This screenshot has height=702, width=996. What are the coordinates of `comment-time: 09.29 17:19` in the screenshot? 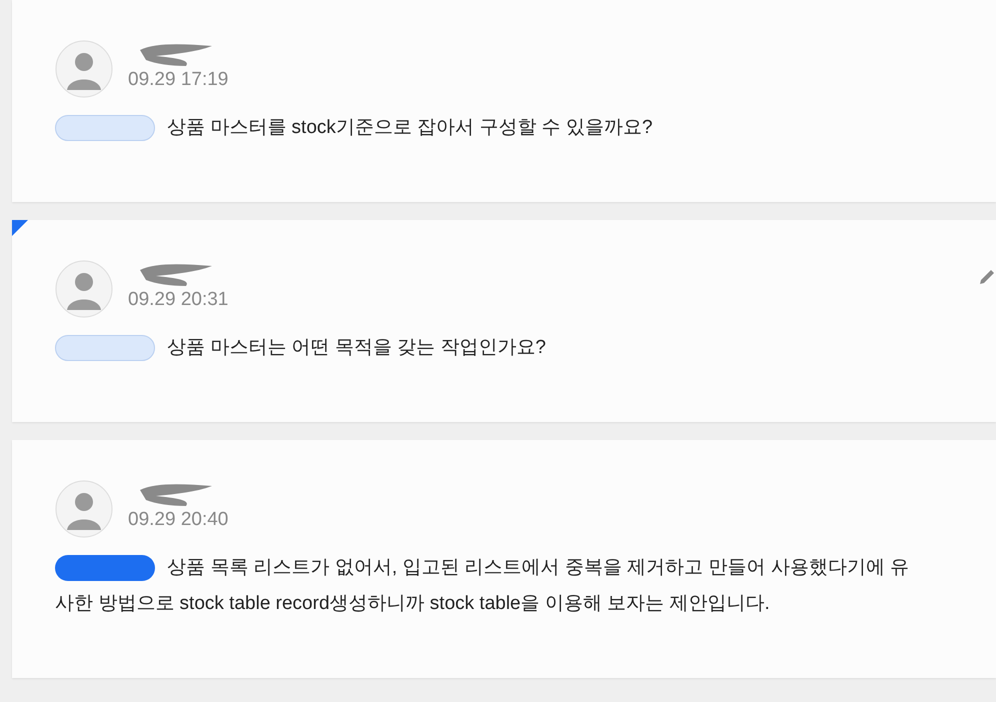 It's located at (179, 80).